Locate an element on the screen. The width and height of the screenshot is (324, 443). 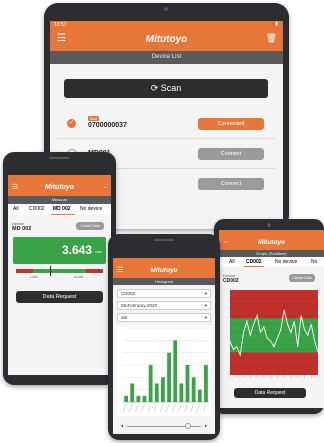
page-title: Histogram is located at coordinates (164, 281).